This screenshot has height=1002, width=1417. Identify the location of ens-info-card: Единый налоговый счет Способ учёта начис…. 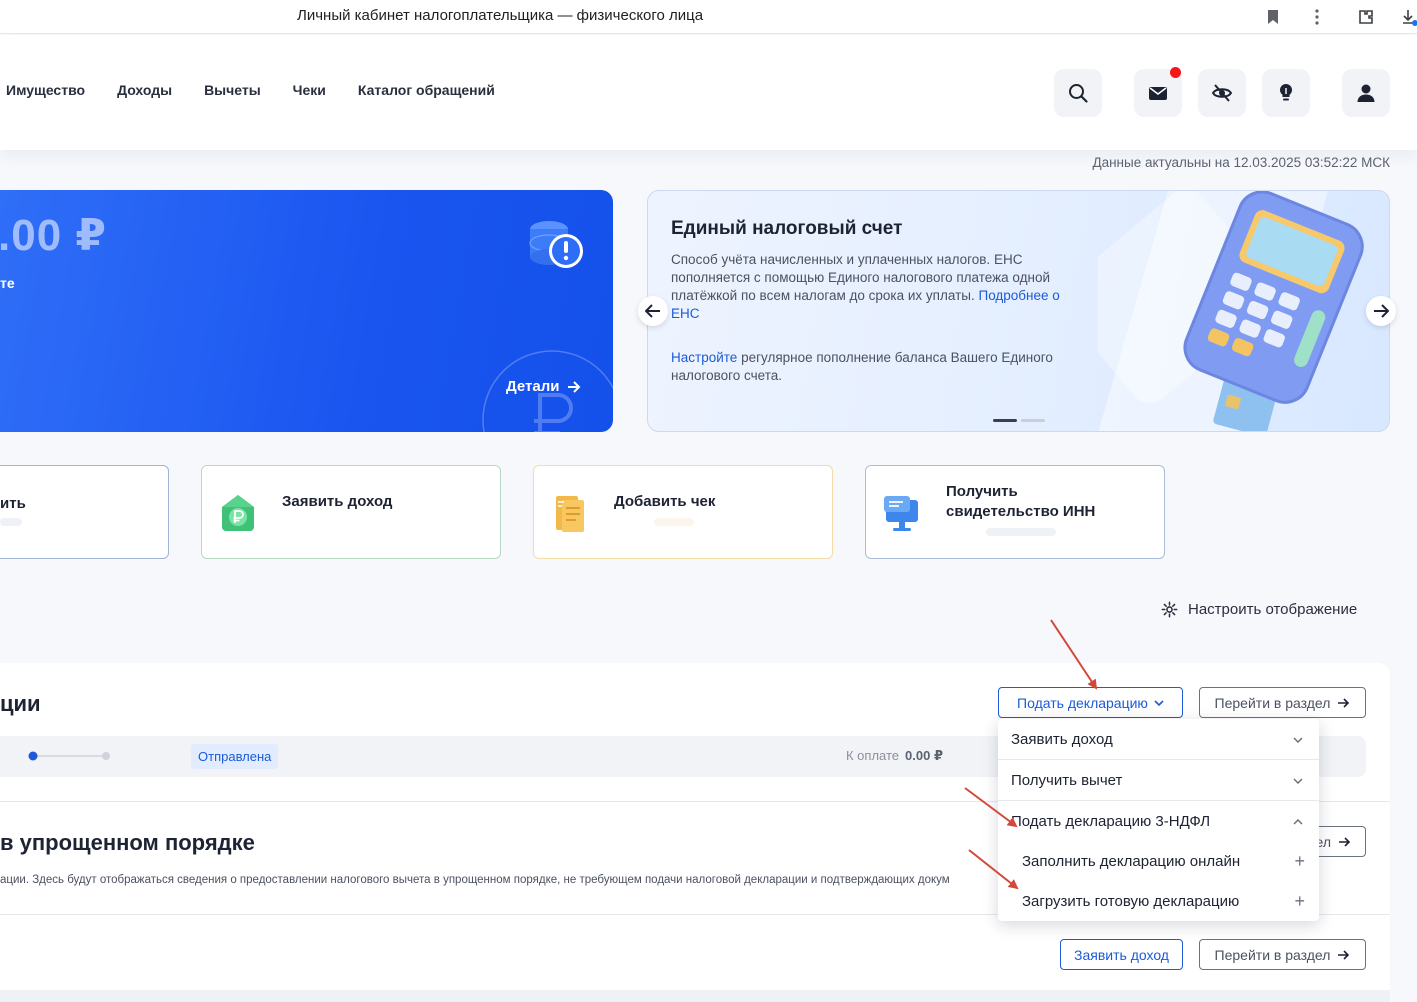
(1018, 311).